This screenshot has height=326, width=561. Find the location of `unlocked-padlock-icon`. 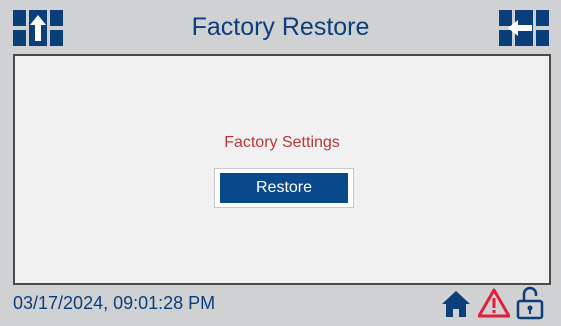

unlocked-padlock-icon is located at coordinates (530, 303).